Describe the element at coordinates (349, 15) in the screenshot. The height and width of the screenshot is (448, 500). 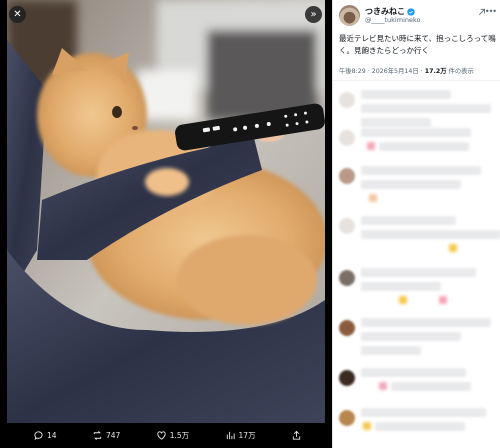
I see `avatar` at that location.